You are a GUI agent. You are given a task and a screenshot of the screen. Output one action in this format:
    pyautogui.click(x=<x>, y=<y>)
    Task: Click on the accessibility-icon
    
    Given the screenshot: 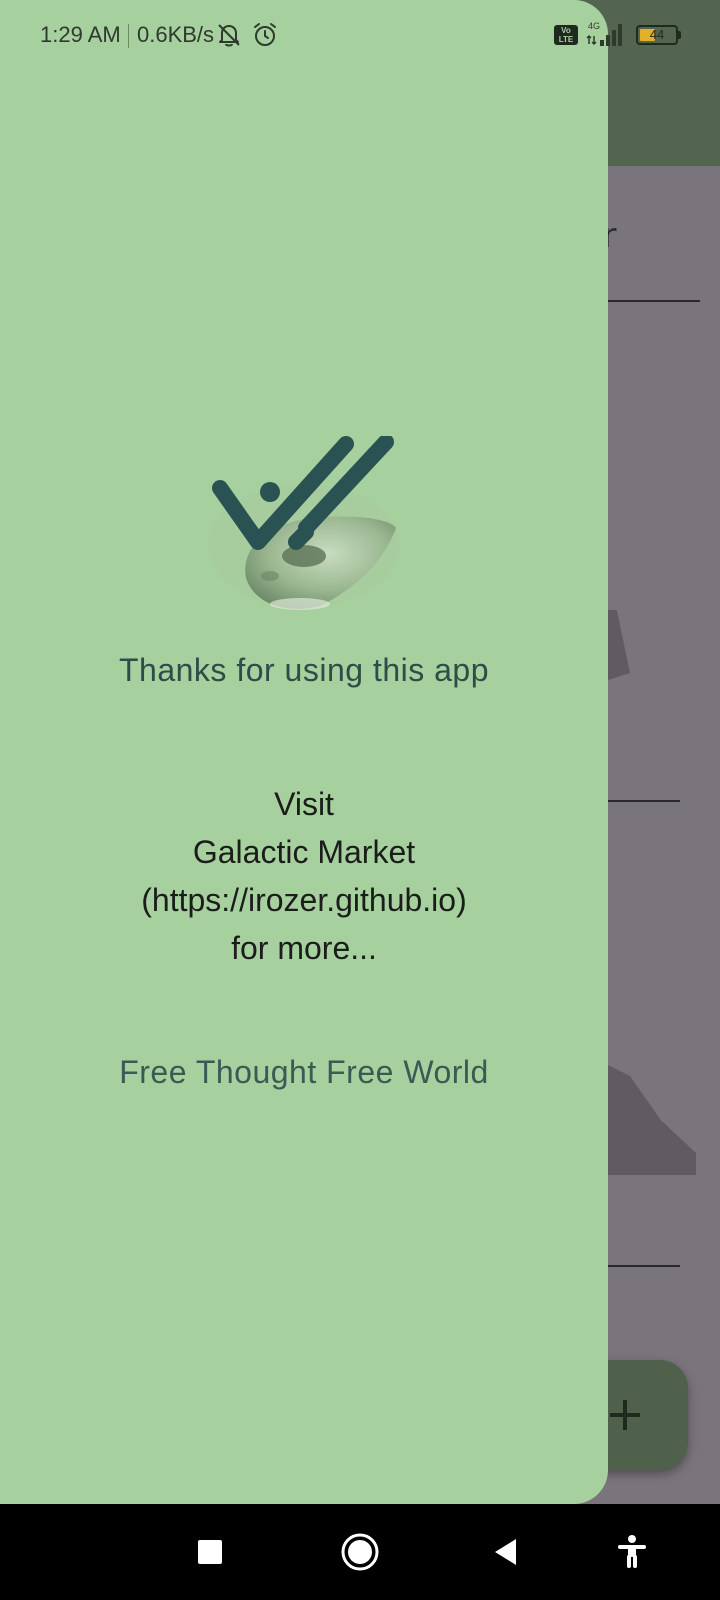 What is the action you would take?
    pyautogui.click(x=632, y=1551)
    